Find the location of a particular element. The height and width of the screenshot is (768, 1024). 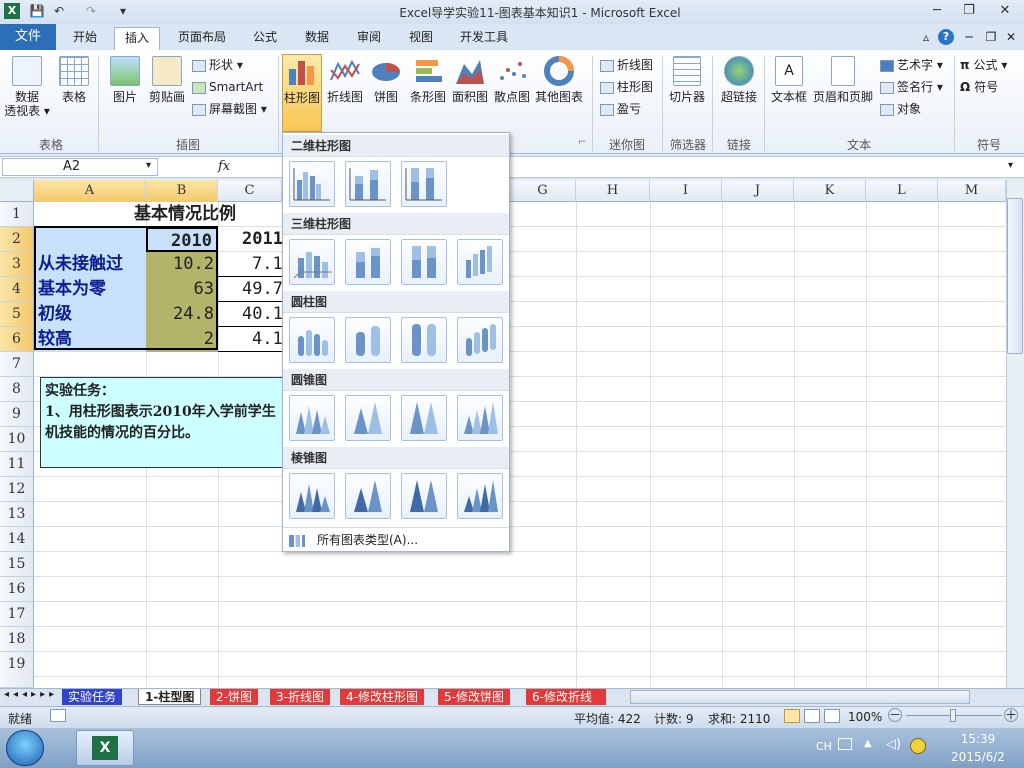

start-button is located at coordinates (25, 748).